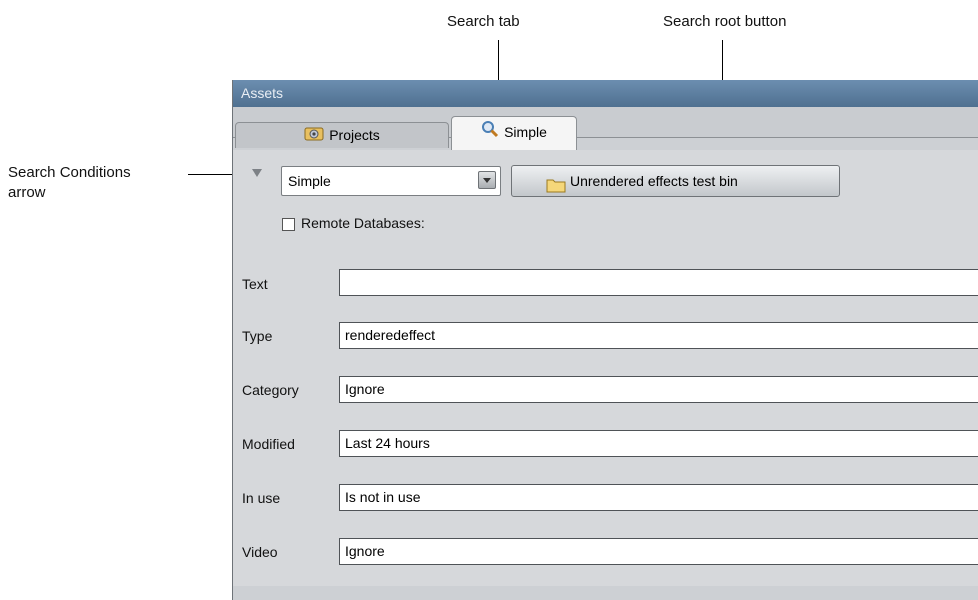 This screenshot has height=600, width=978. I want to click on tab-simple-label: Simple, so click(525, 132).